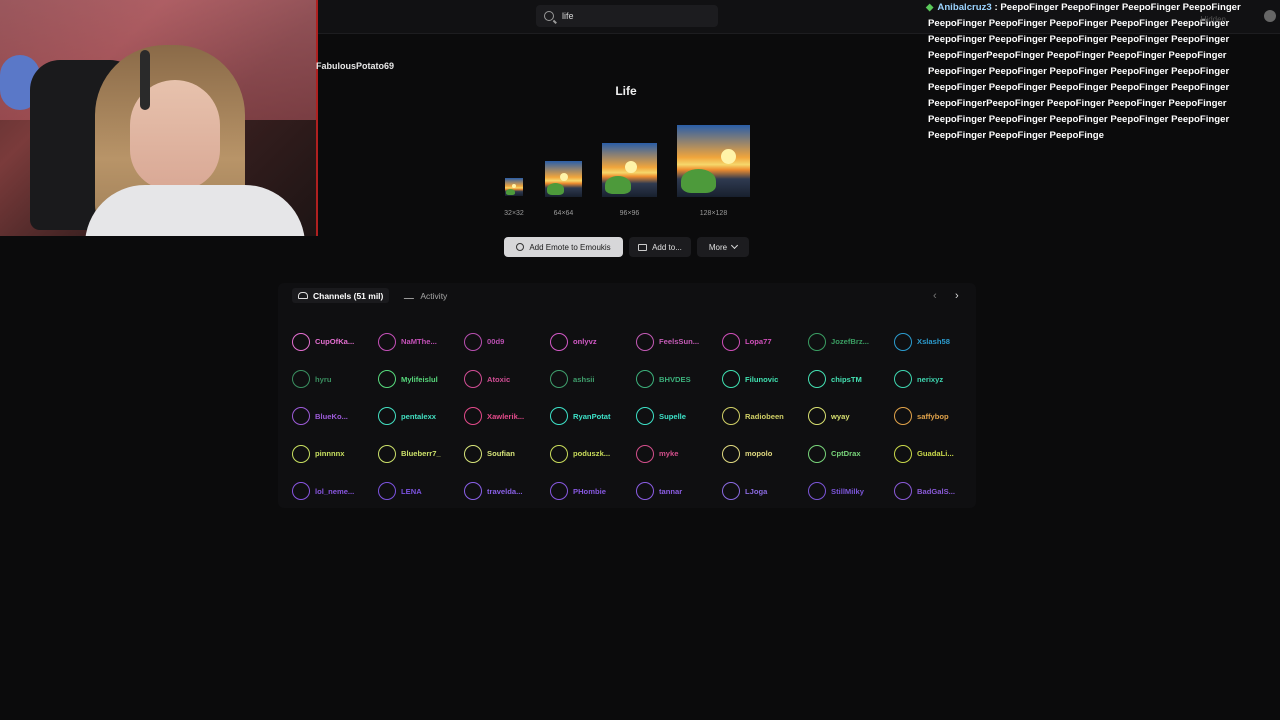 The width and height of the screenshot is (1280, 720). I want to click on users-icon, so click(303, 295).